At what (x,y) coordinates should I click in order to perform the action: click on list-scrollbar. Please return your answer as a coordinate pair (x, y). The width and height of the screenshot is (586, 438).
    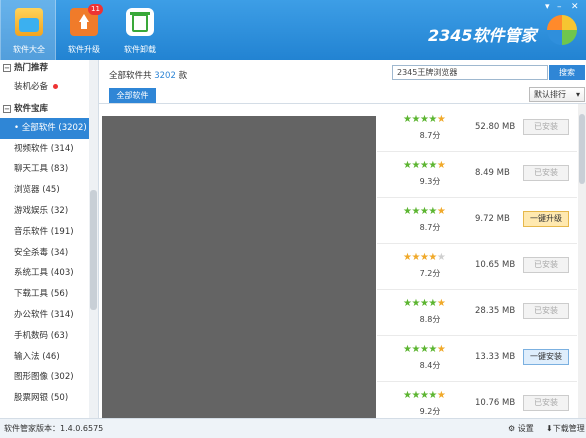
    Looking at the image, I should click on (582, 261).